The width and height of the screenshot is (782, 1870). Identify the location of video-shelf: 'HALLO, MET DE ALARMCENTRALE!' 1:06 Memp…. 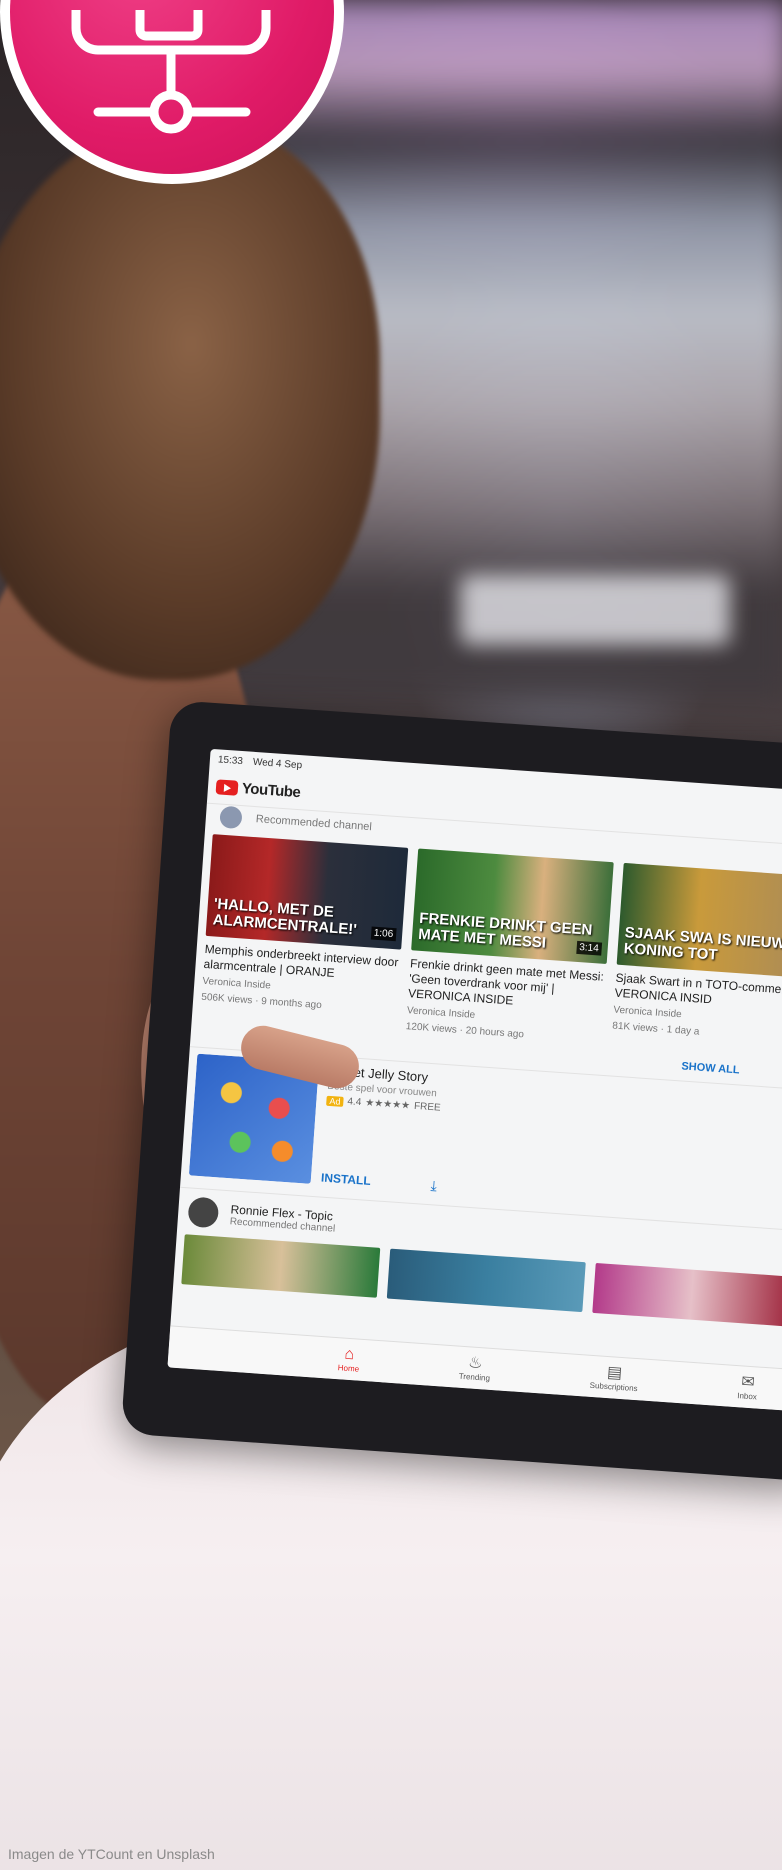
(487, 945).